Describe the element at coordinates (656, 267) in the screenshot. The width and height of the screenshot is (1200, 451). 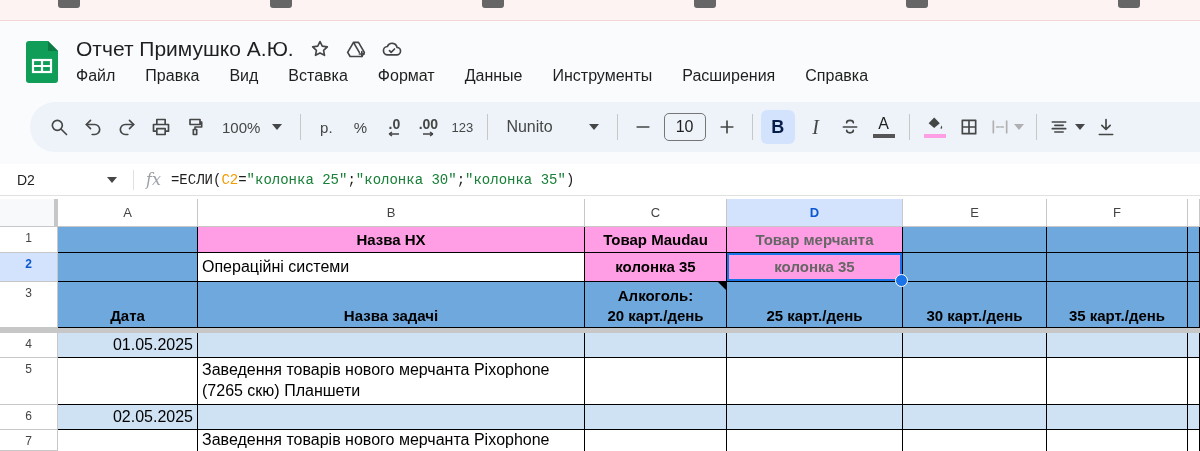
I see `table-cell: колонка 35` at that location.